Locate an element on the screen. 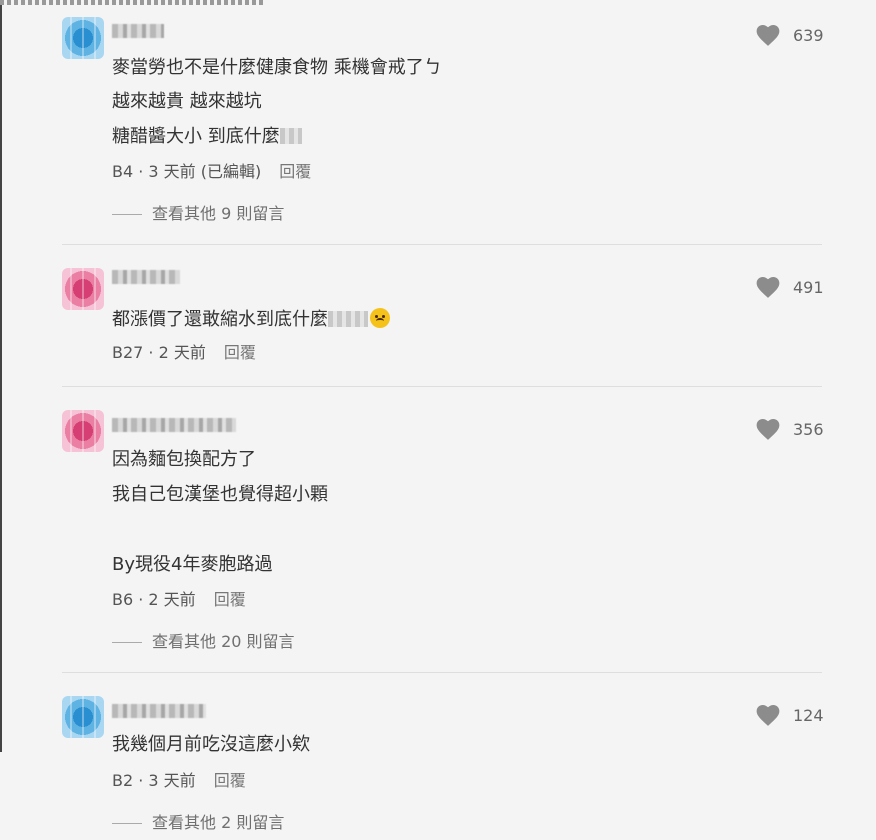 This screenshot has height=840, width=876. comment-meta: B27 · 2 天前 回覆 is located at coordinates (184, 353).